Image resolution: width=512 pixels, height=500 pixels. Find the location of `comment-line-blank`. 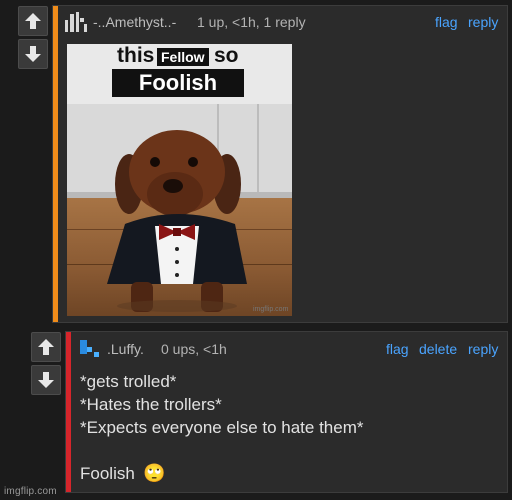

comment-line-blank is located at coordinates (222, 450).